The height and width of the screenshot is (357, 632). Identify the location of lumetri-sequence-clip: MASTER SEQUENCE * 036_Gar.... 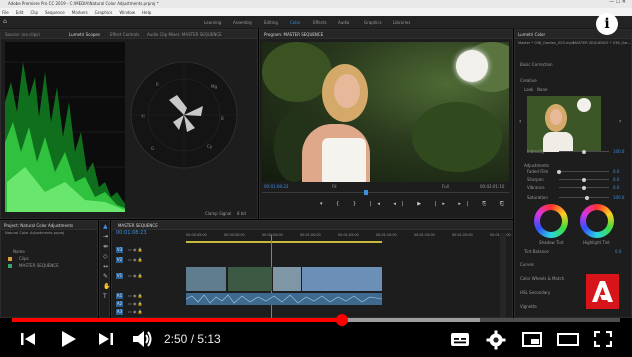
(602, 43).